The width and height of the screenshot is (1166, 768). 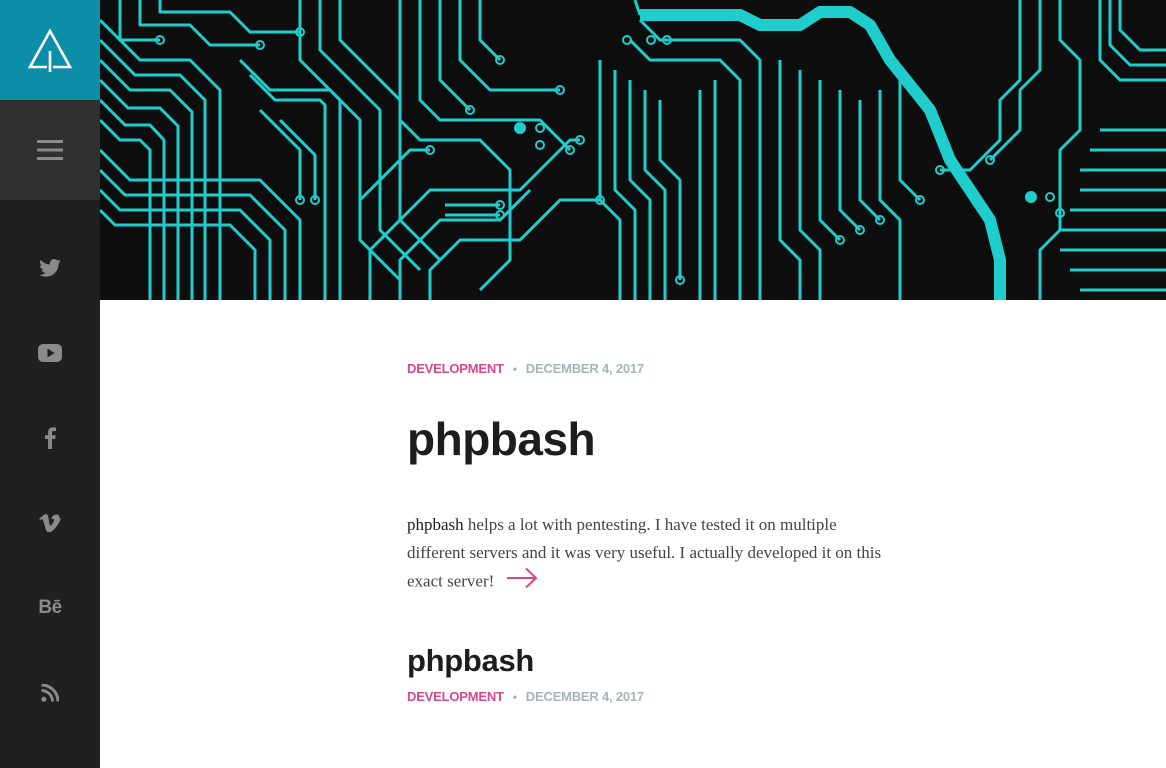 I want to click on youtube-link, so click(x=50, y=353).